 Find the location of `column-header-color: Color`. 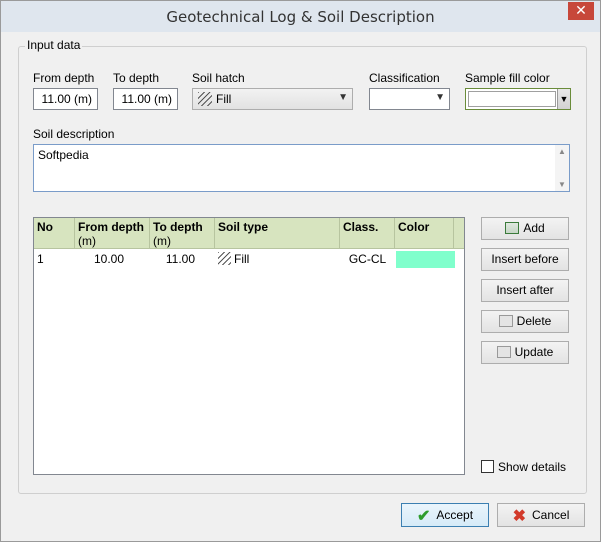

column-header-color: Color is located at coordinates (424, 233).